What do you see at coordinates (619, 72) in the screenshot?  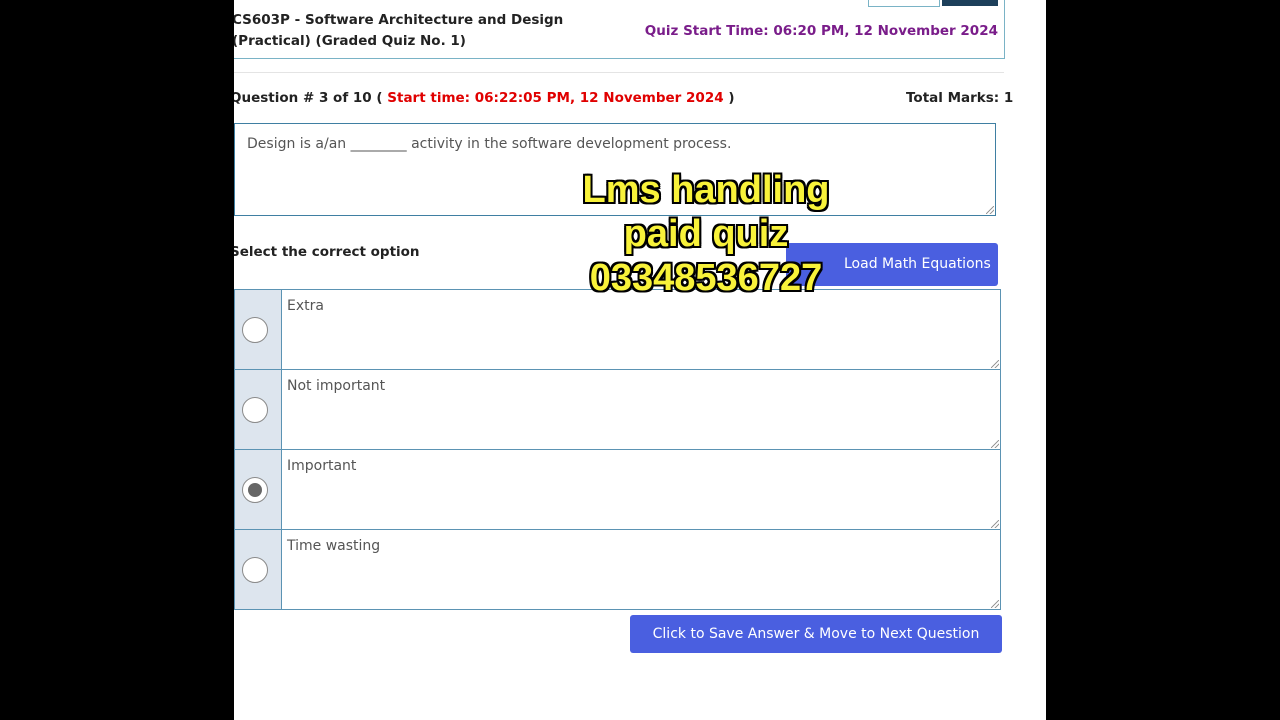 I see `header-divider` at bounding box center [619, 72].